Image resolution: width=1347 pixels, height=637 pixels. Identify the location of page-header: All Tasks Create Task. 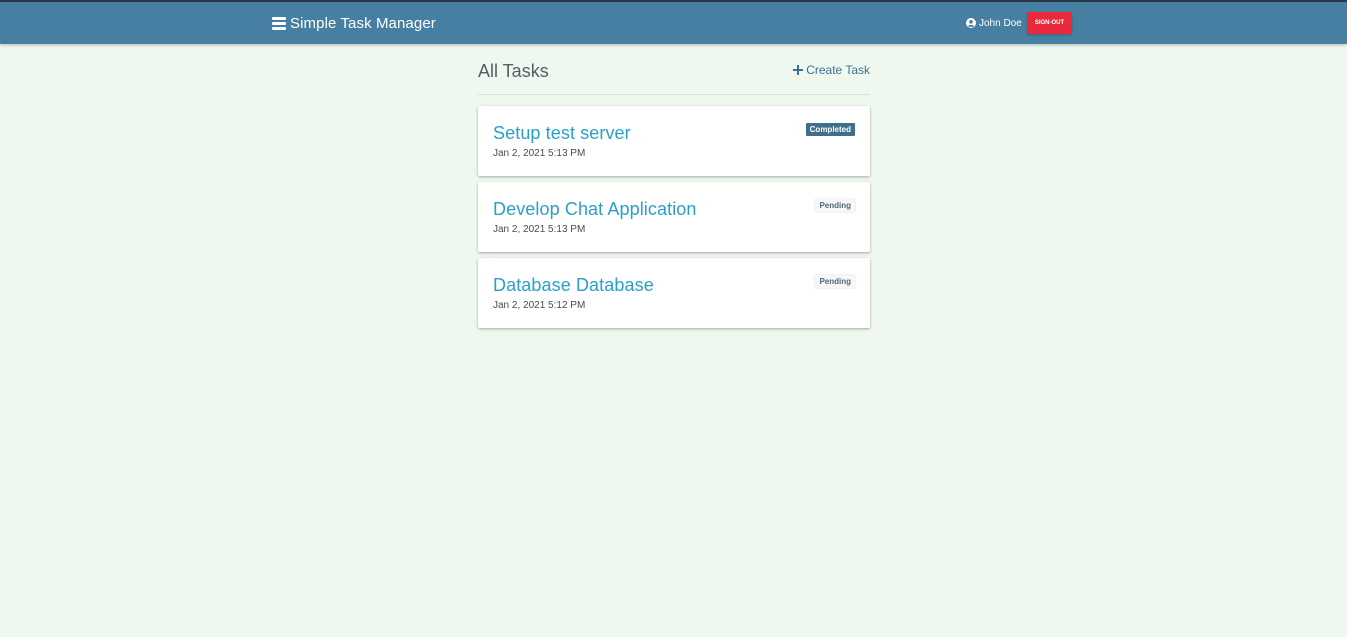
(674, 69).